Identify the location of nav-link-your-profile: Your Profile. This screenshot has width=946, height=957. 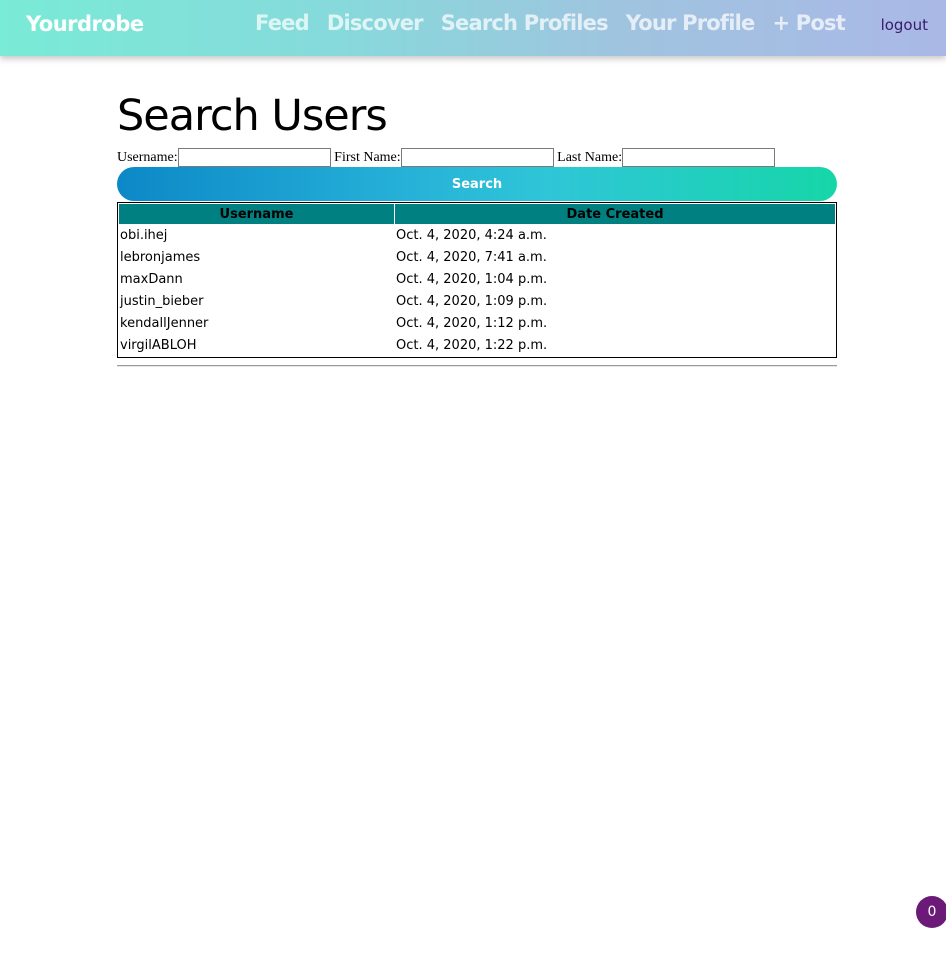
(690, 23).